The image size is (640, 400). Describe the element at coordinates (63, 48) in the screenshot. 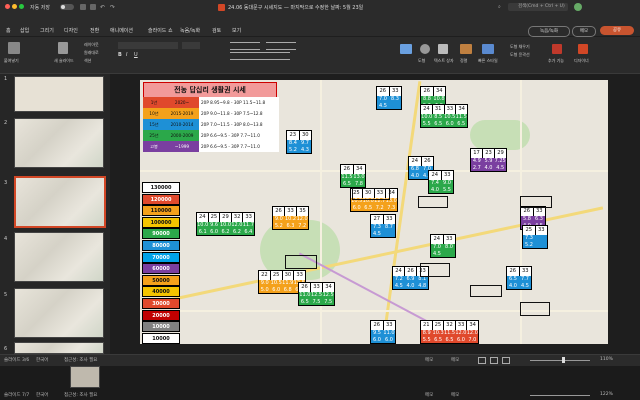

I see `new-slide-icon` at that location.